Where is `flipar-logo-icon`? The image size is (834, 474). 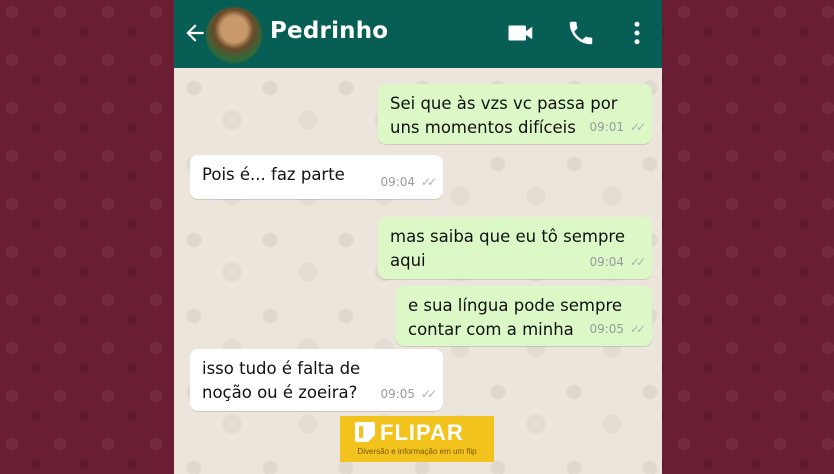
flipar-logo-icon is located at coordinates (365, 432).